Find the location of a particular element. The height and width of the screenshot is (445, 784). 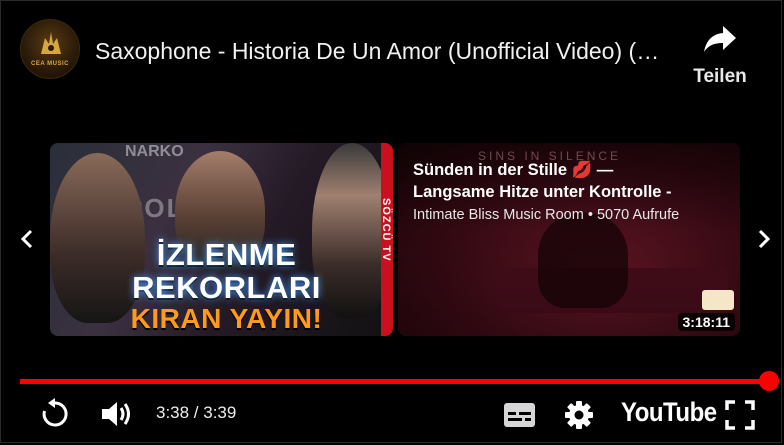

progress-fill is located at coordinates (394, 381).